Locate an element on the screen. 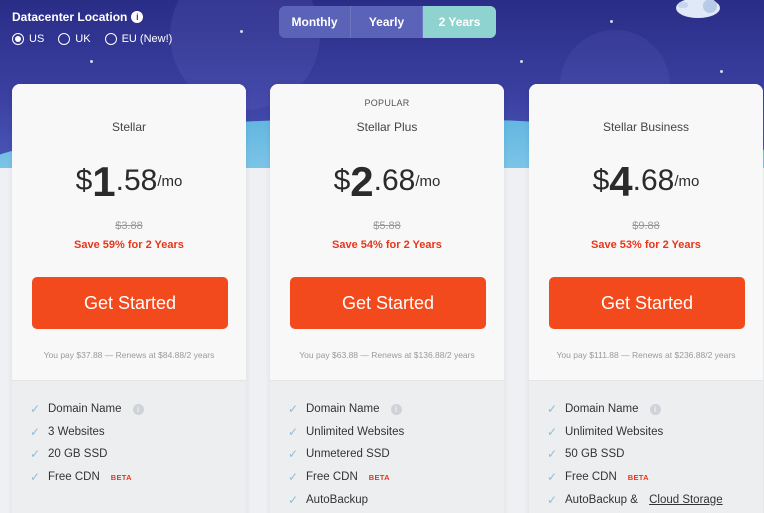  datacenter-option-eu: EU (New!) is located at coordinates (138, 39).